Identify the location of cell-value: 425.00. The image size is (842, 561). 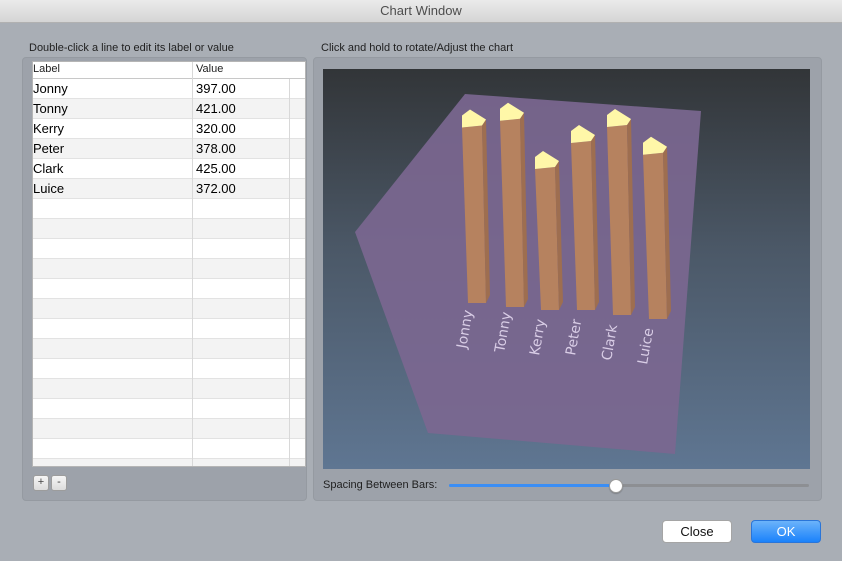
(216, 168).